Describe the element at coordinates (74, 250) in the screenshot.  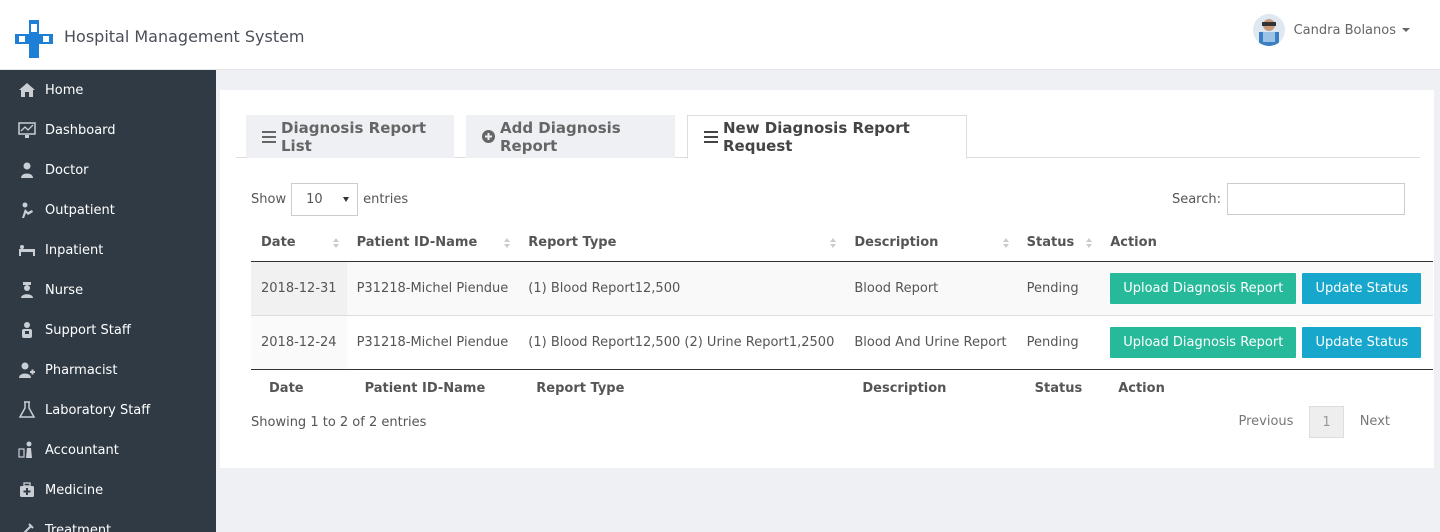
I see `sidebar-item-label: Inpatient` at that location.